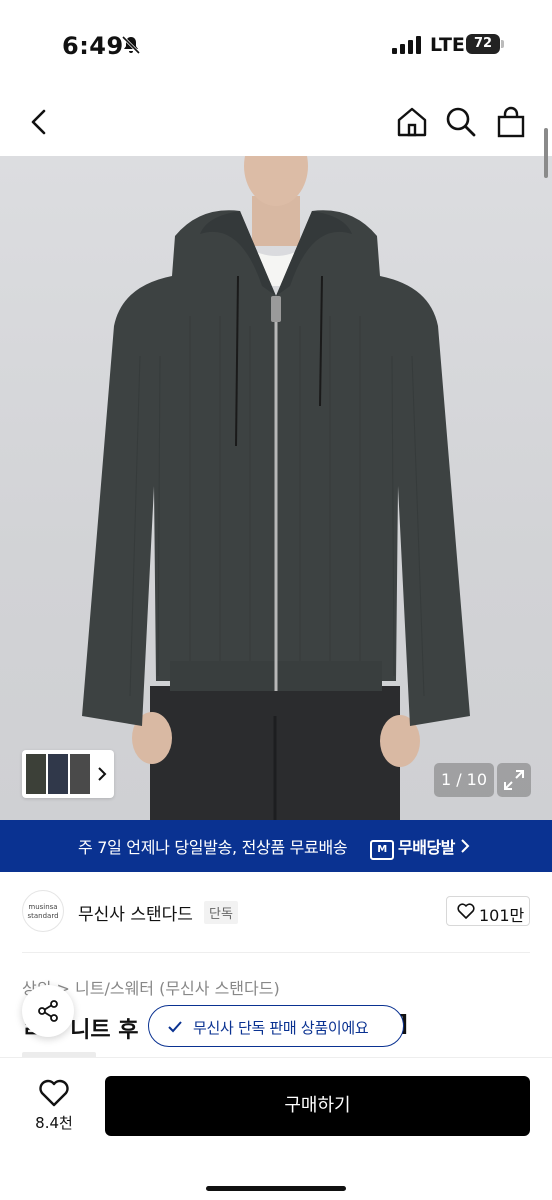 This screenshot has width=552, height=1200. I want to click on battery-icon: 72, so click(486, 44).